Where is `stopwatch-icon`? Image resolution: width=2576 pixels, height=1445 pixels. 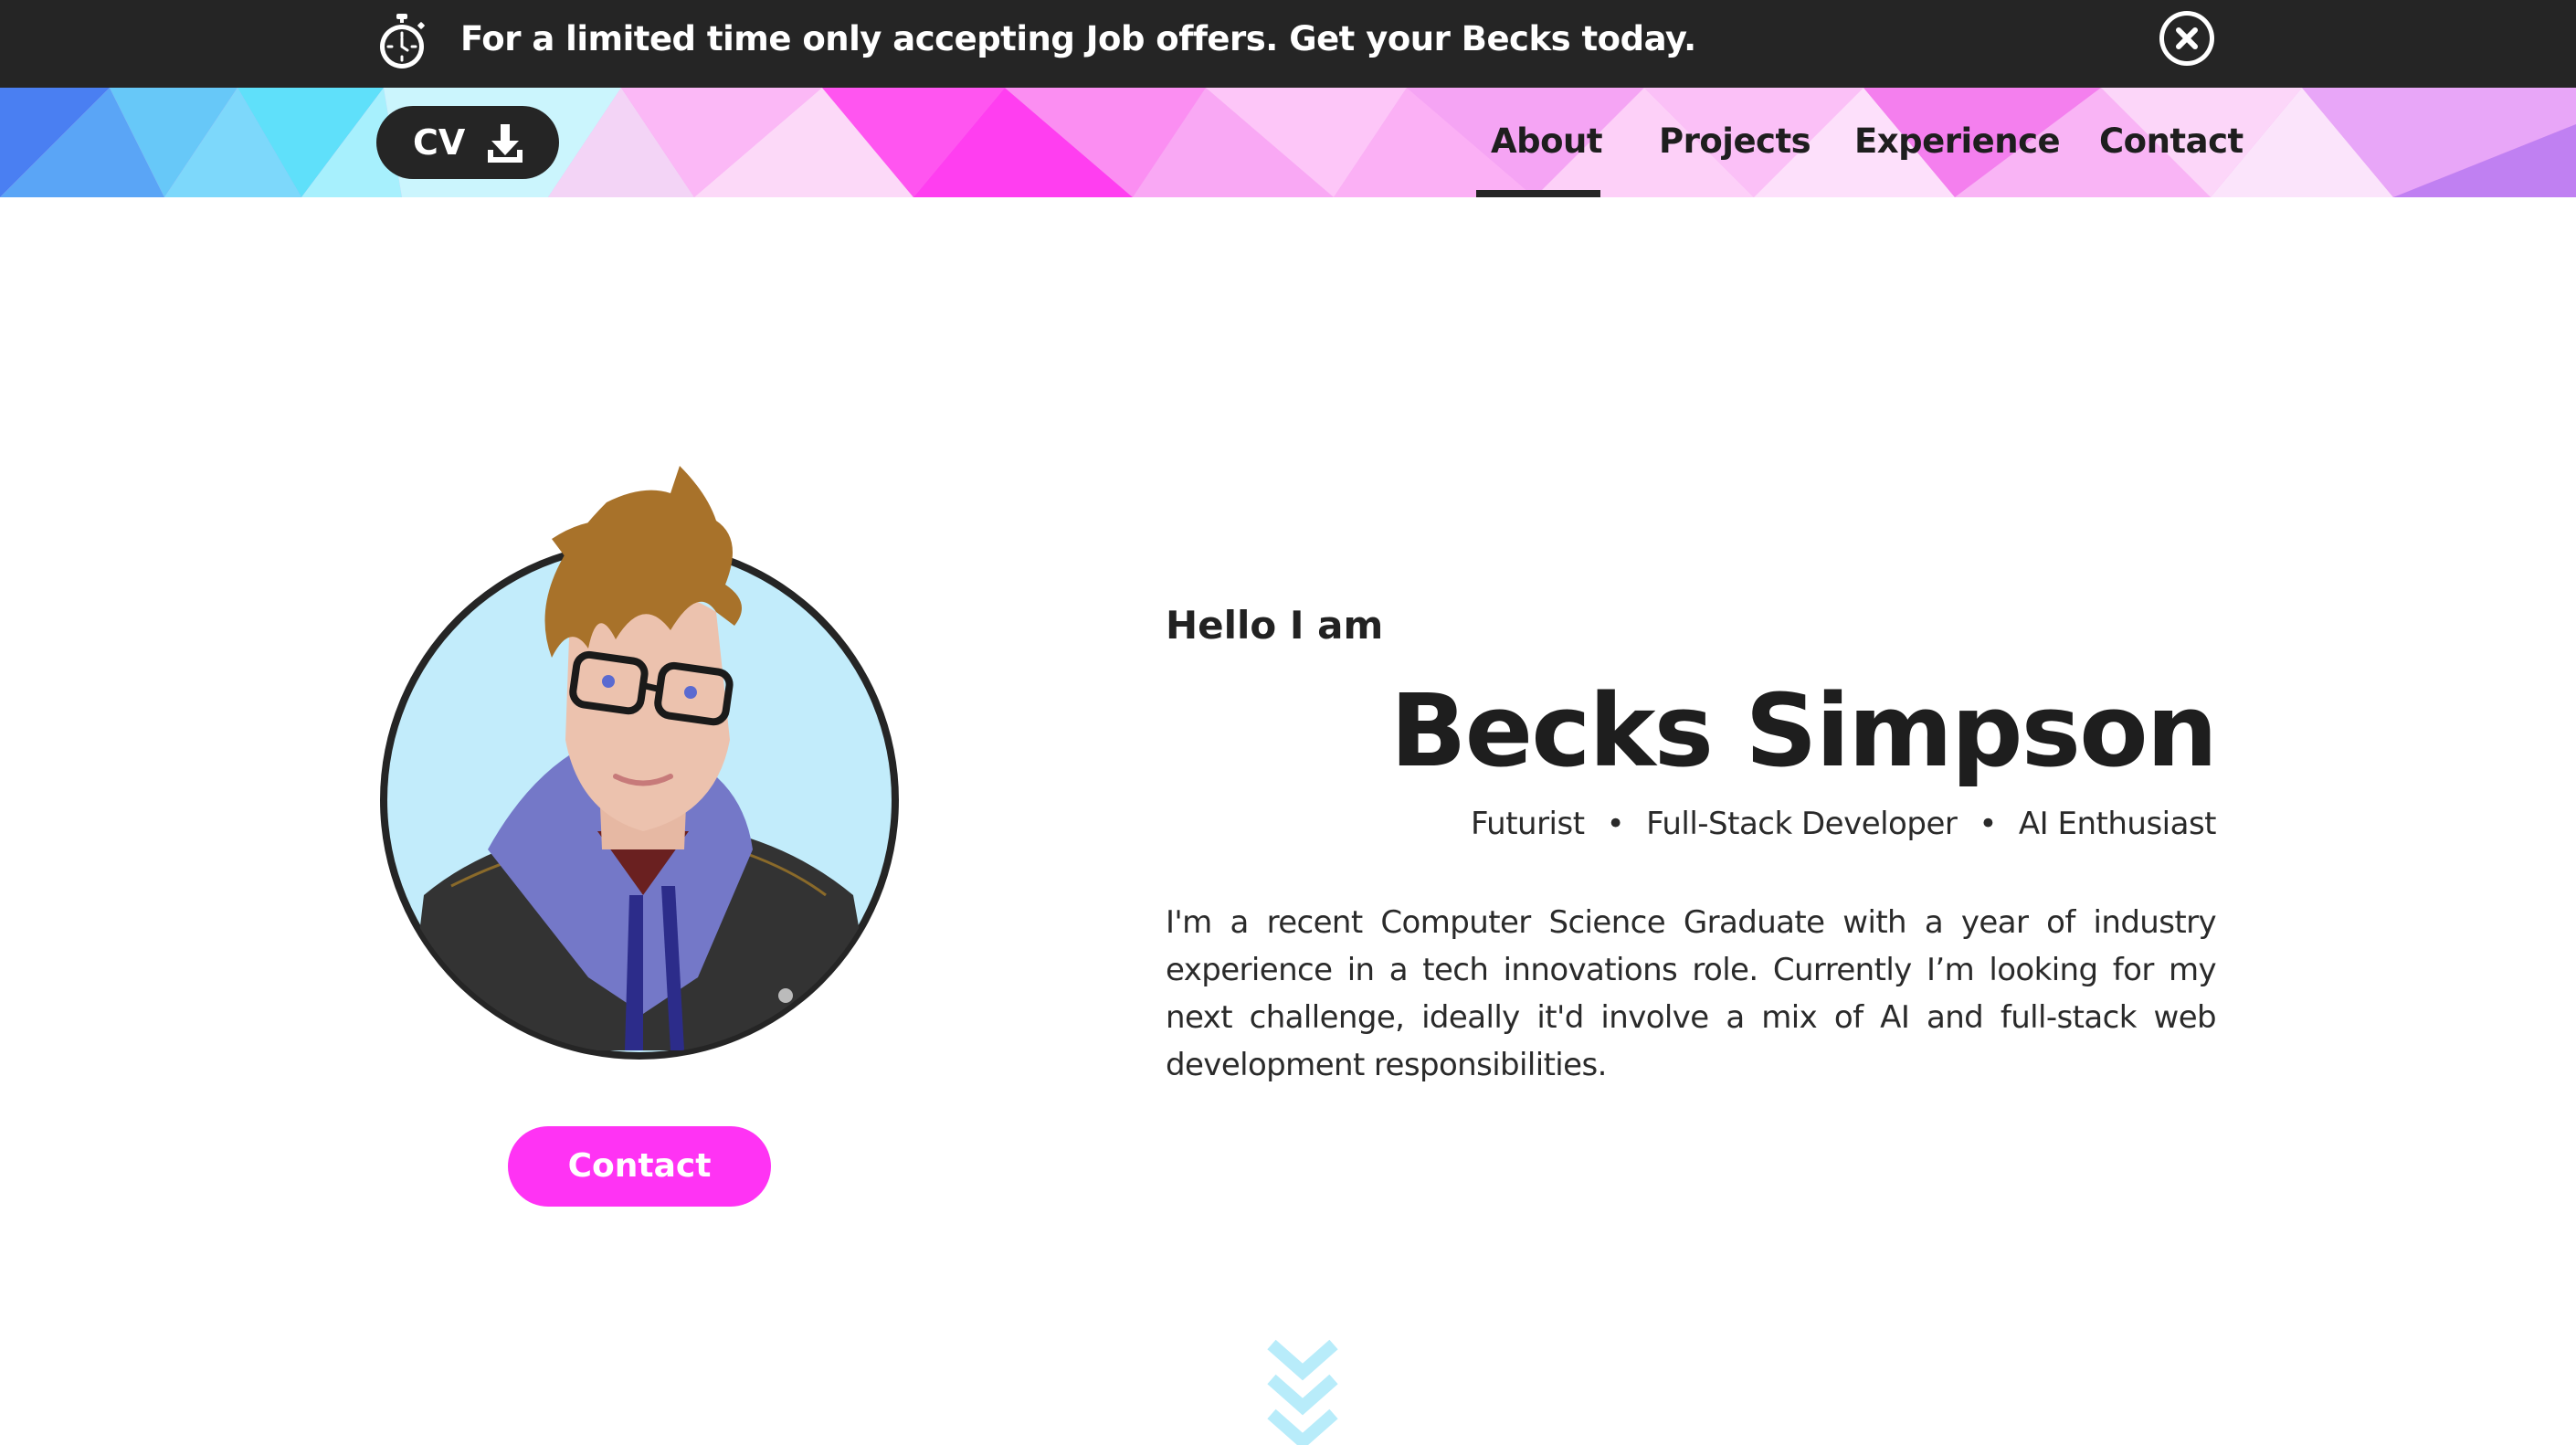
stopwatch-icon is located at coordinates (402, 41).